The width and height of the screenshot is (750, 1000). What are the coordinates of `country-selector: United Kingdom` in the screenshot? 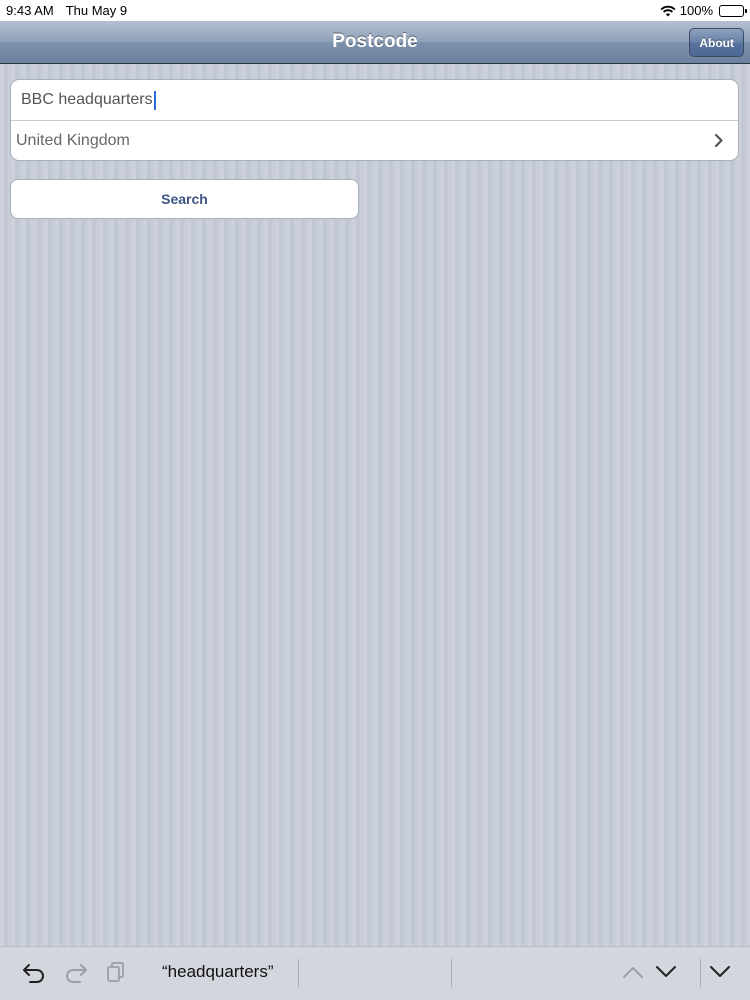 It's located at (374, 140).